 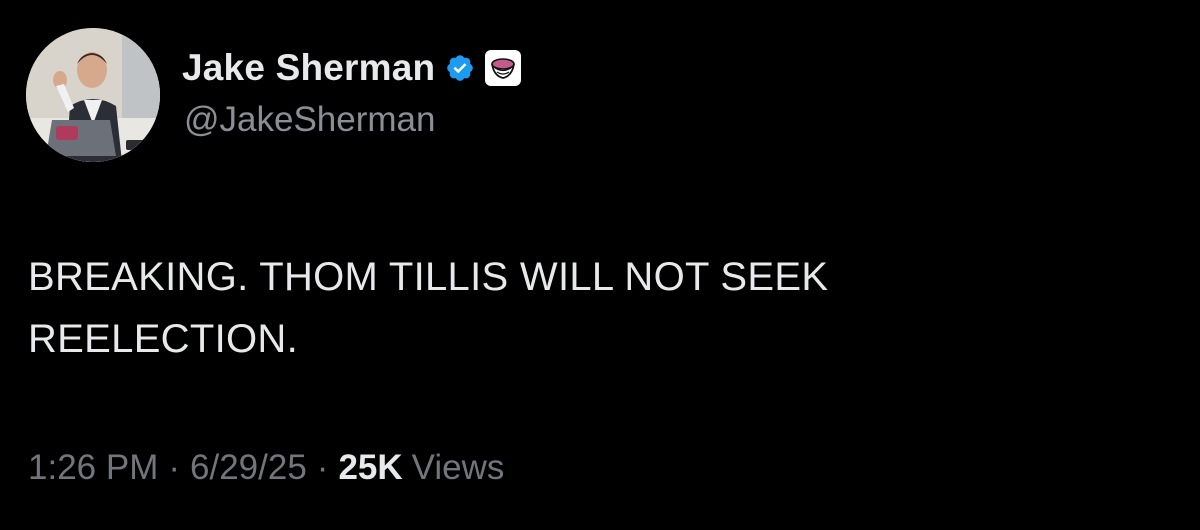 What do you see at coordinates (370, 468) in the screenshot?
I see `views-count: 25K` at bounding box center [370, 468].